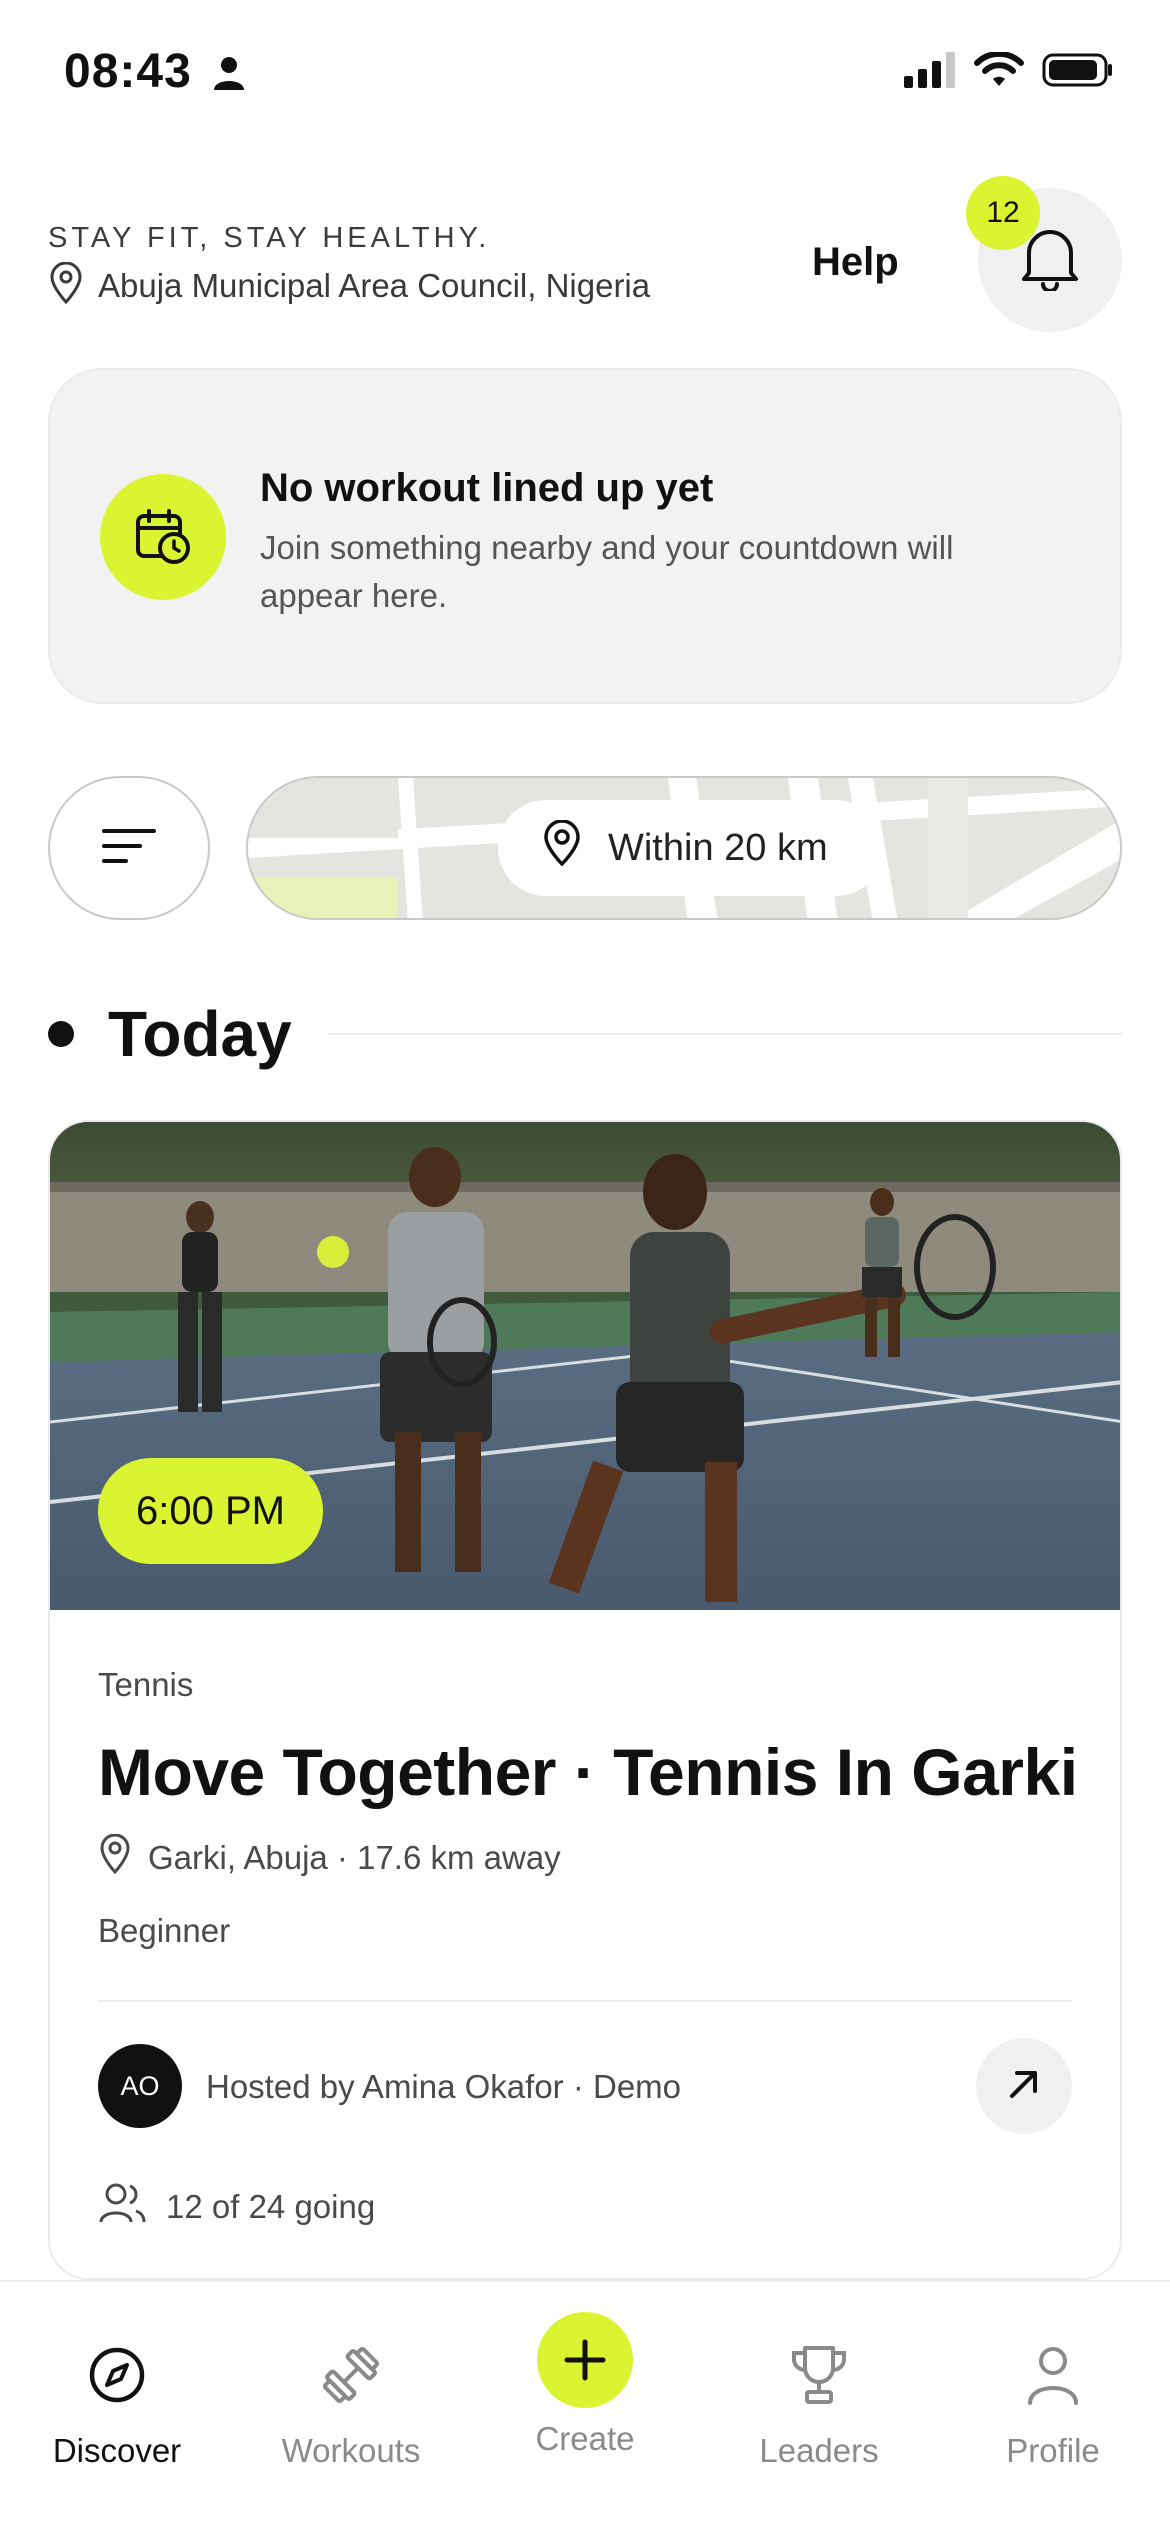  Describe the element at coordinates (855, 262) in the screenshot. I see `help-link: Help` at that location.